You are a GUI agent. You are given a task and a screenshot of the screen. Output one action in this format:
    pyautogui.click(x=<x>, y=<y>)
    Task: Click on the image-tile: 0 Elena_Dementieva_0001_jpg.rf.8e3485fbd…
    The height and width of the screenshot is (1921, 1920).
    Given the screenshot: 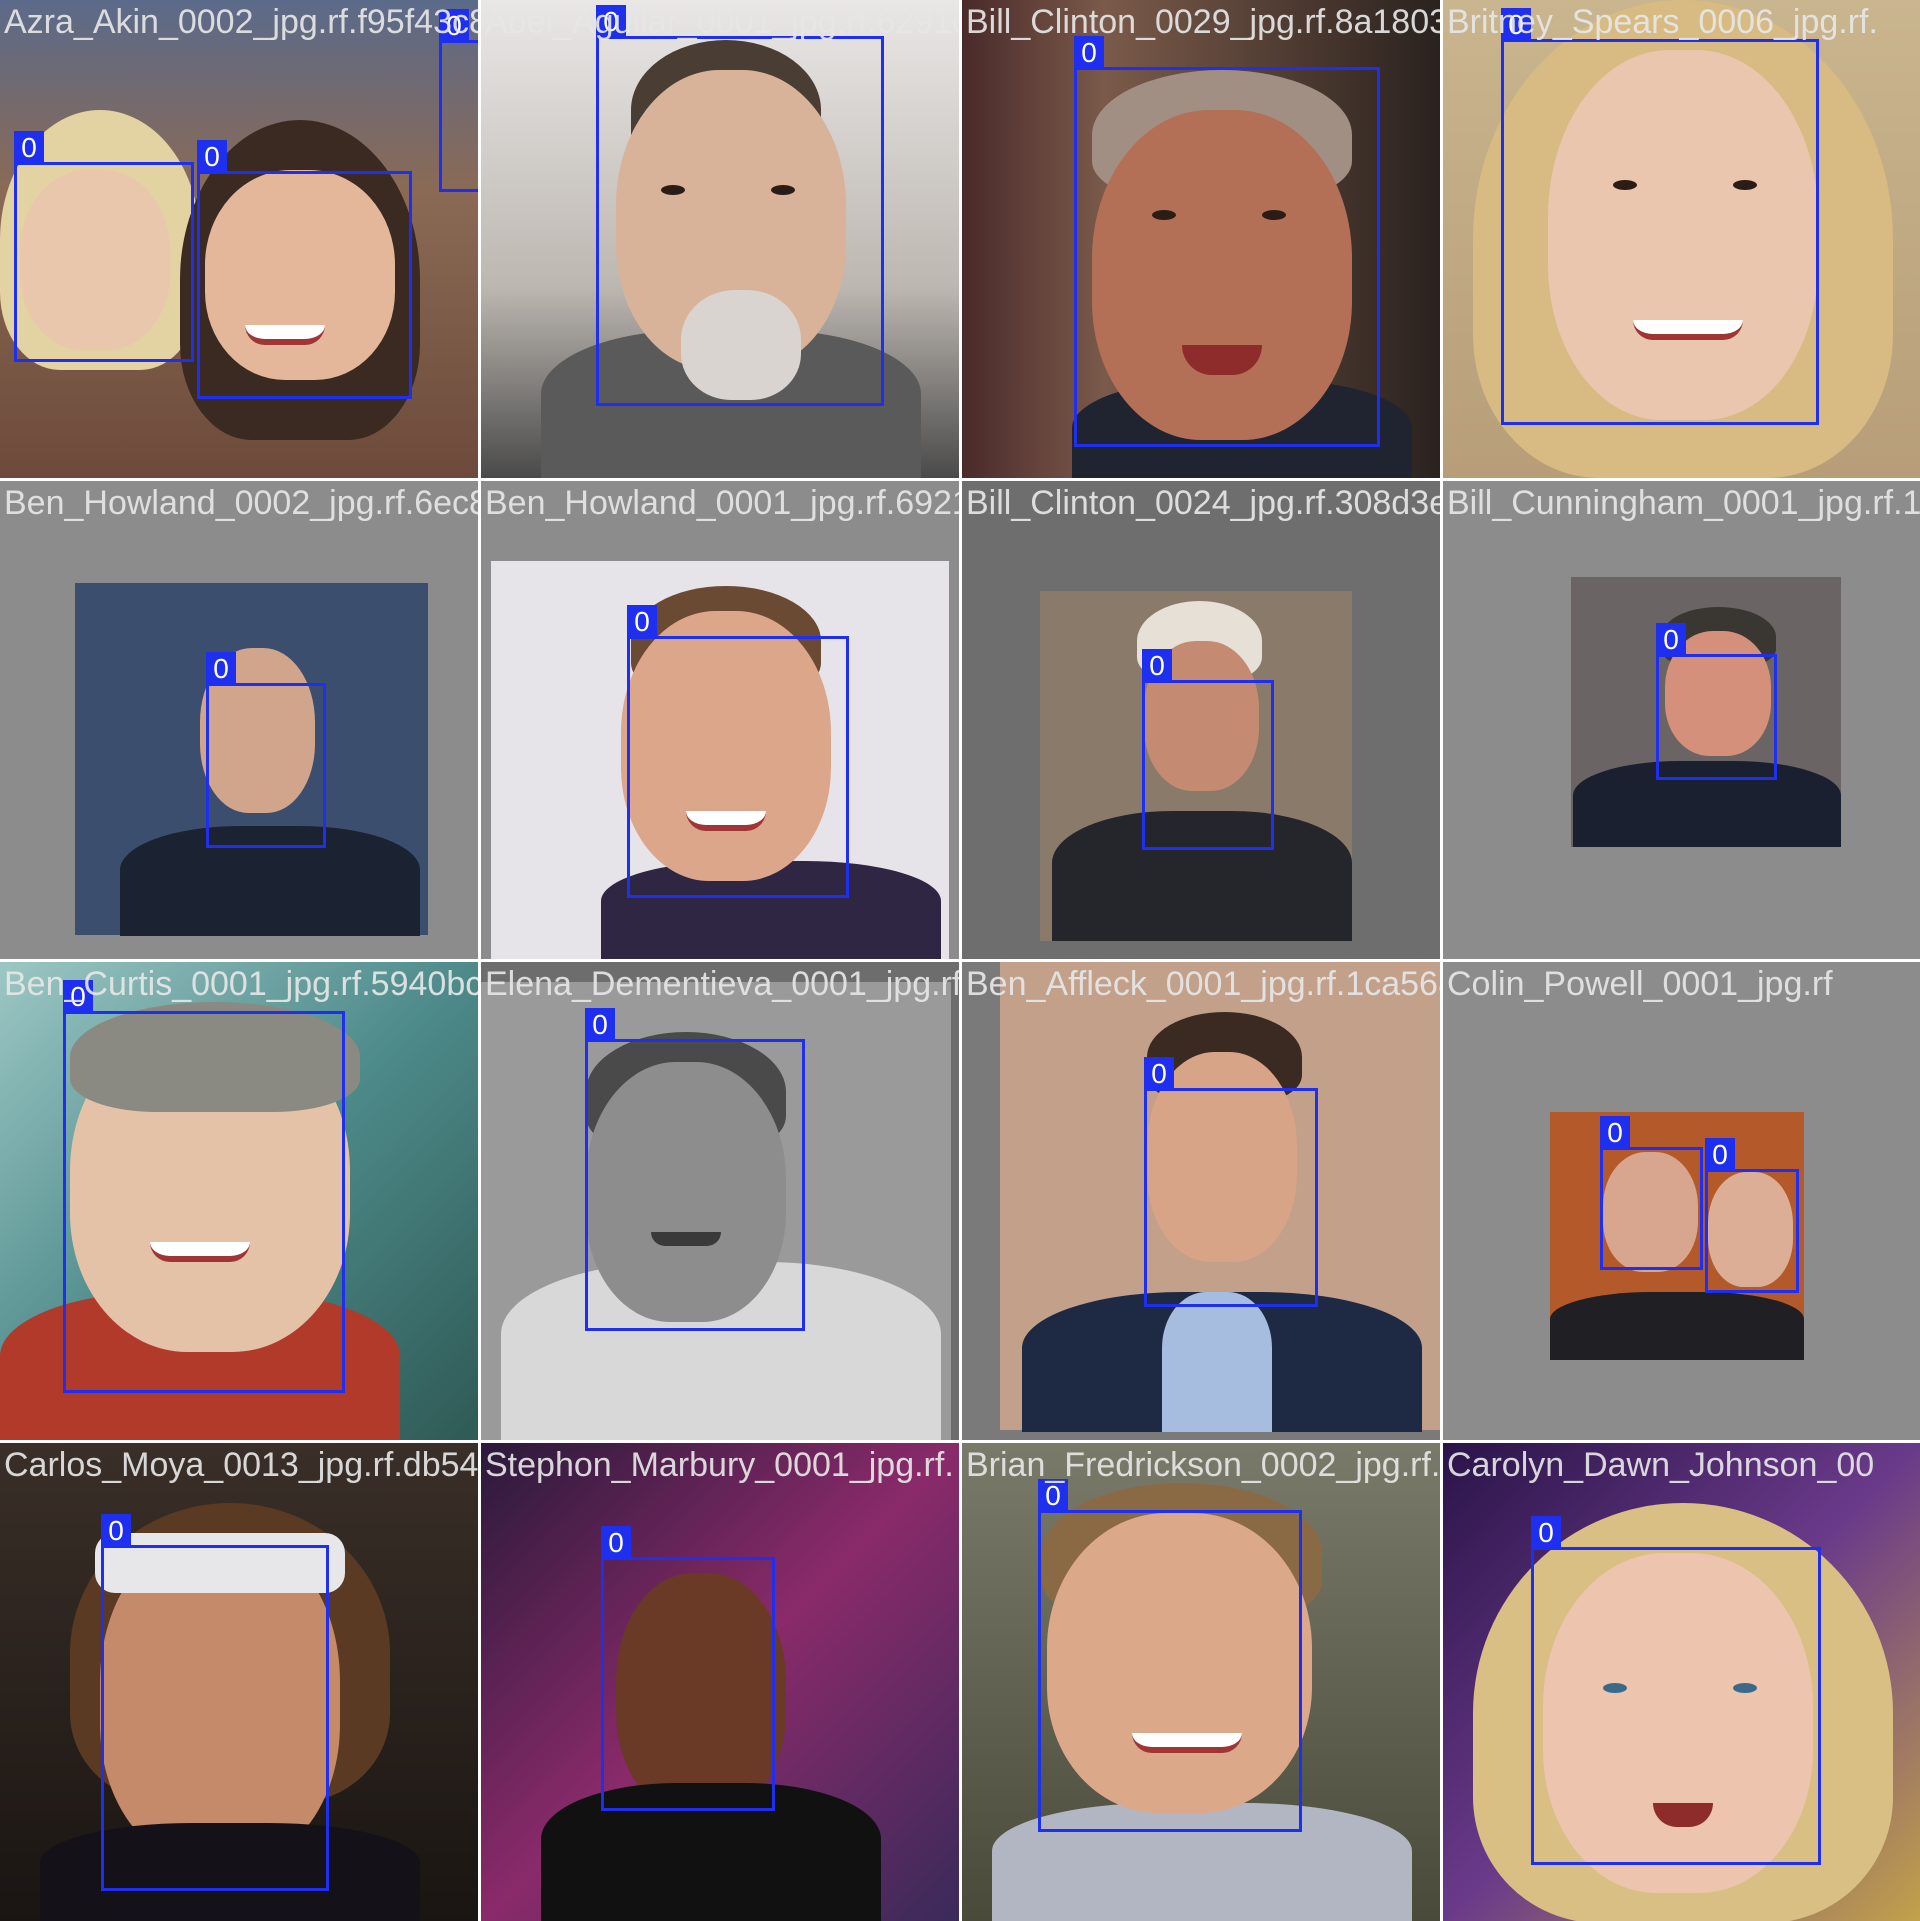 What is the action you would take?
    pyautogui.click(x=720, y=1201)
    